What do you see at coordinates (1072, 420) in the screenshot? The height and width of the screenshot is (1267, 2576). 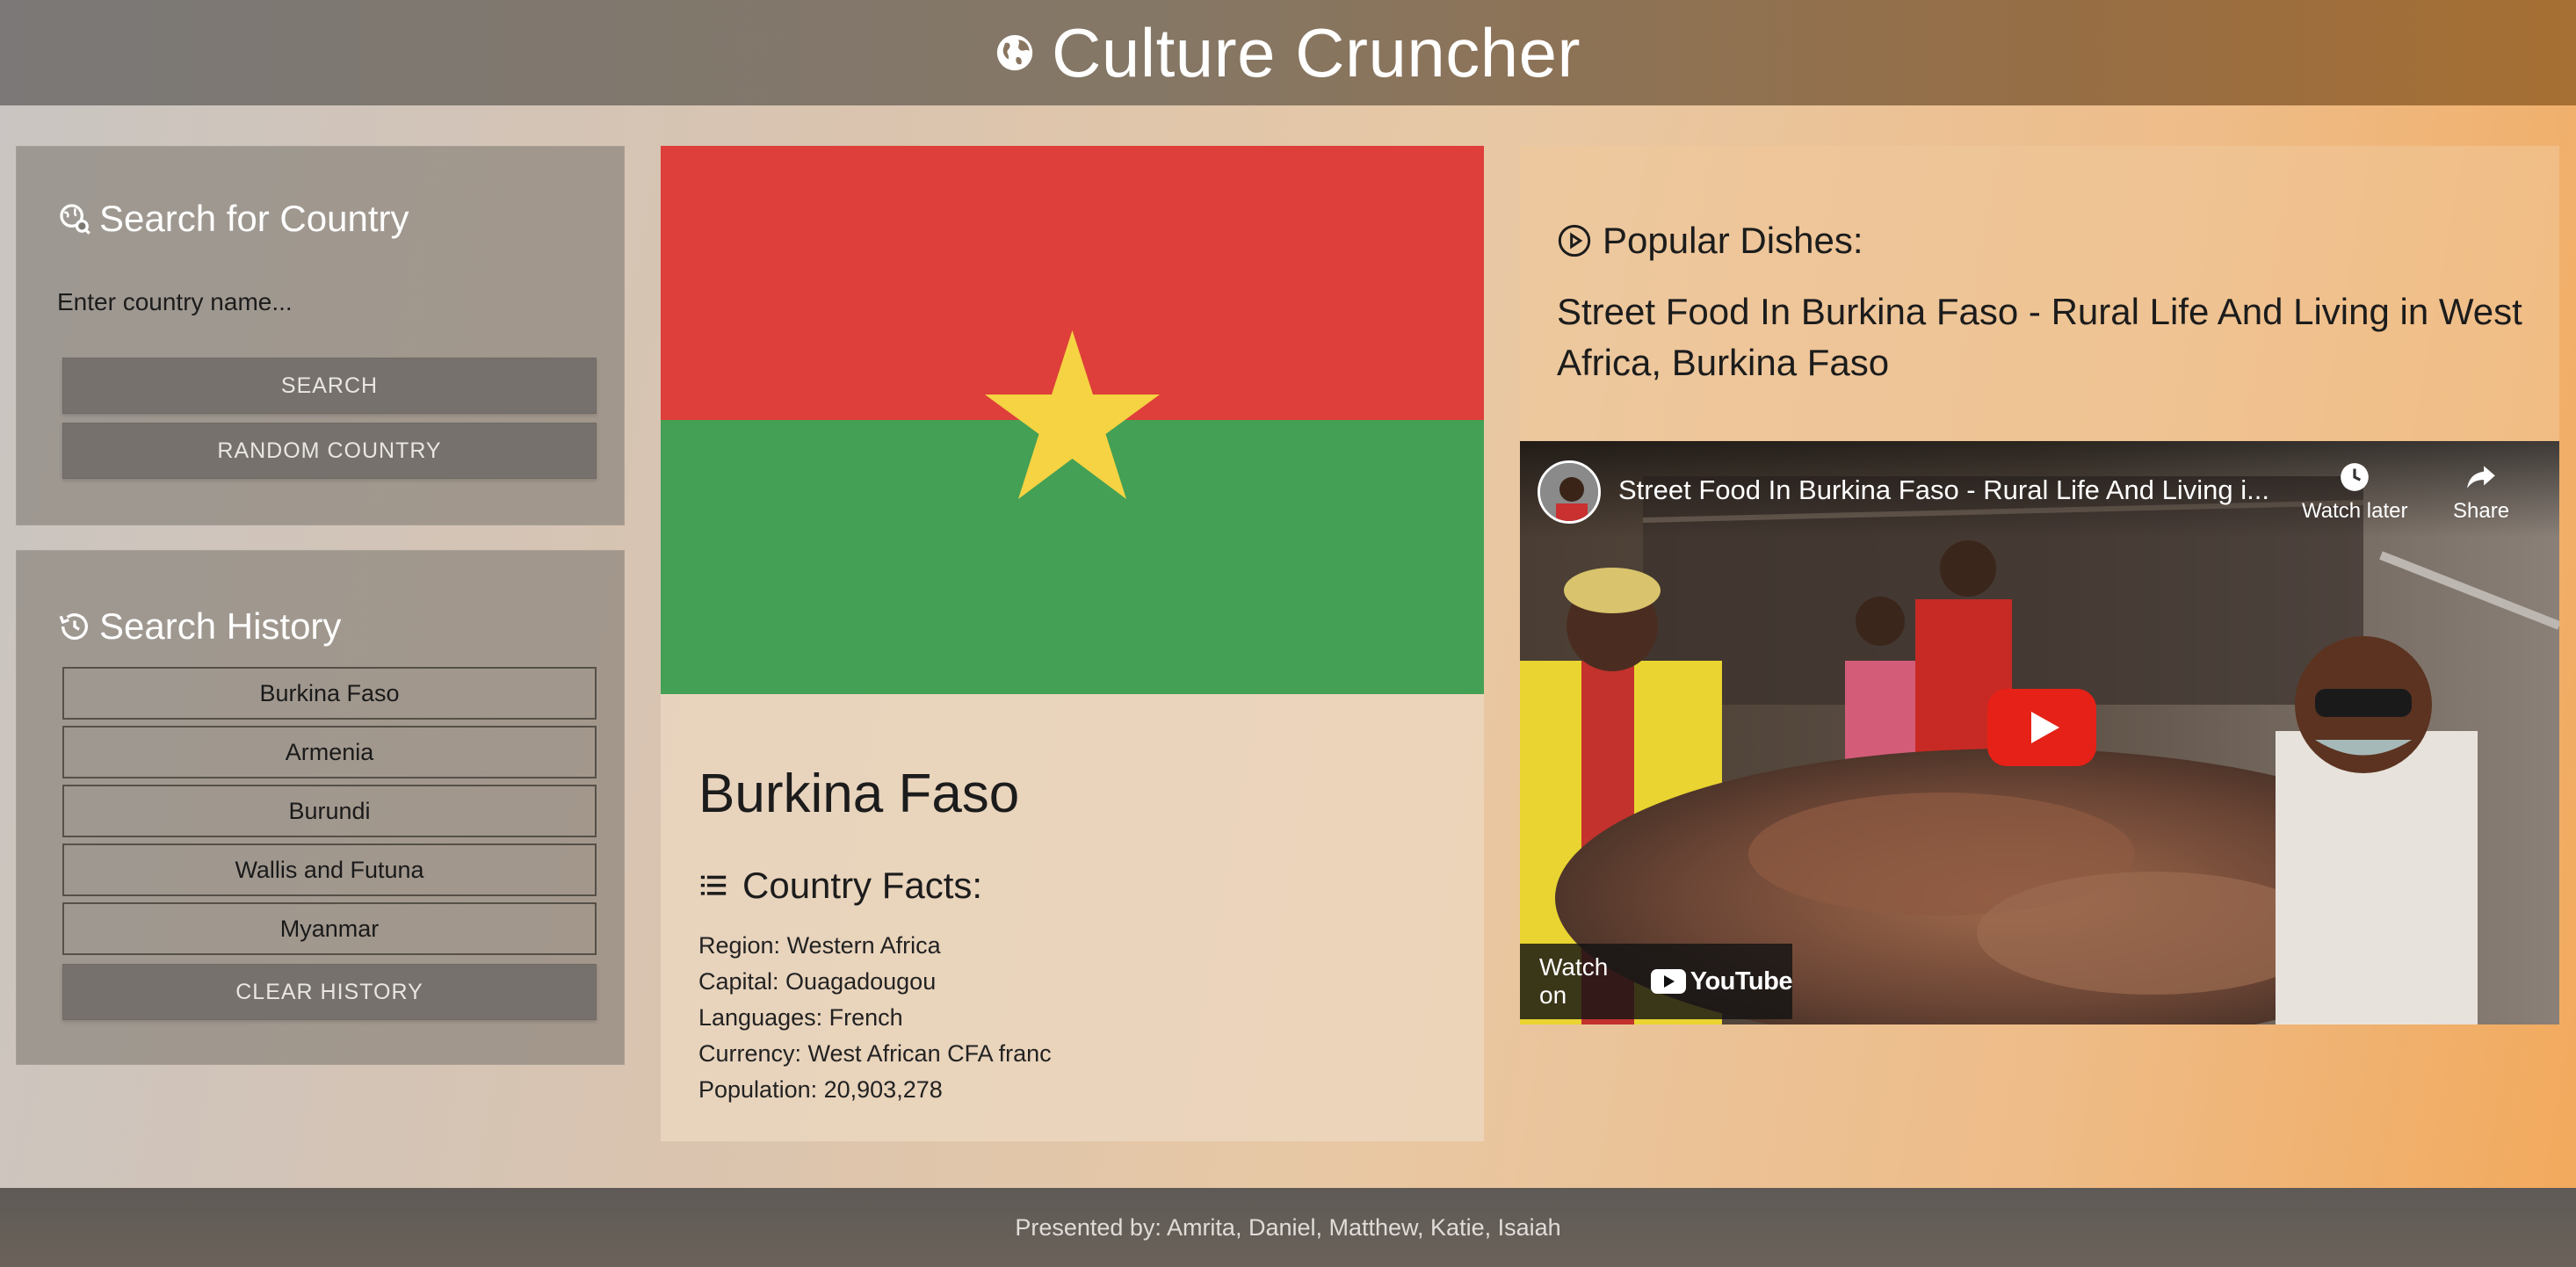 I see `country-flag` at bounding box center [1072, 420].